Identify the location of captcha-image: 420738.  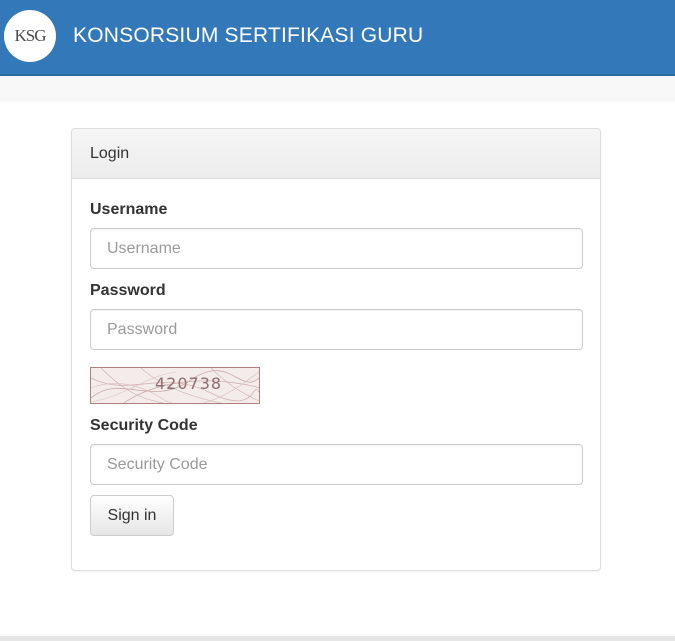
(175, 385).